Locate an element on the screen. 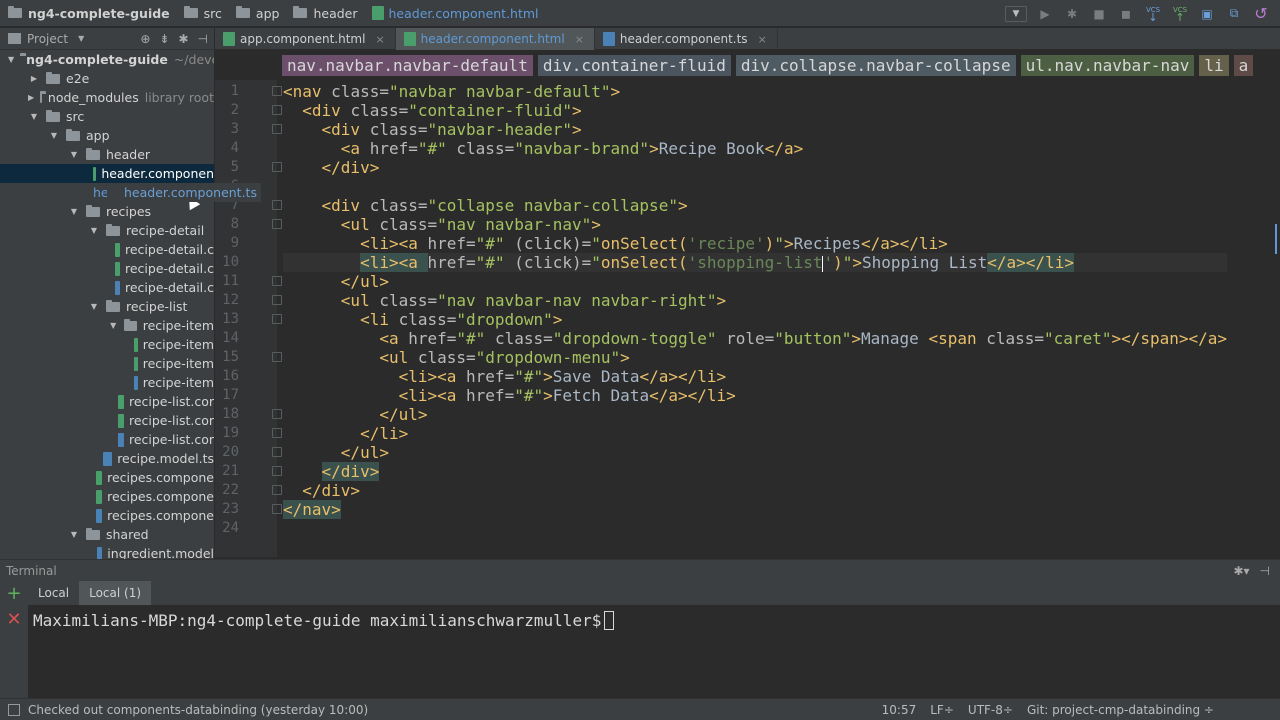 This screenshot has height=720, width=1280. code-line: <ul class="dropdown-menu"> is located at coordinates (755, 357).